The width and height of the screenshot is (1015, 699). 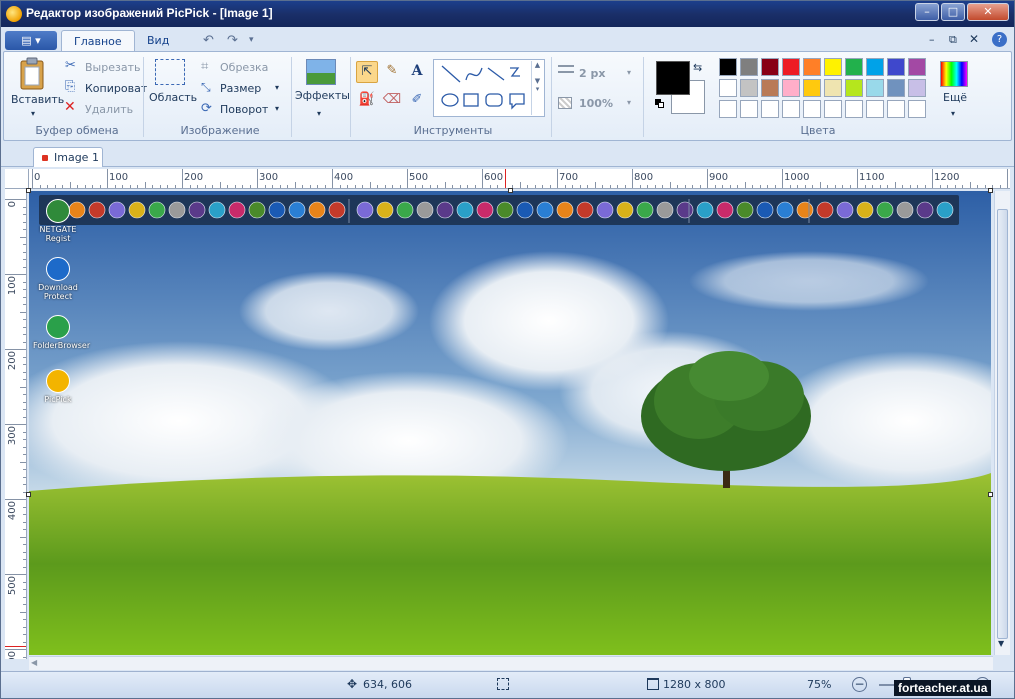 I want to click on vertical-scroll-thumb, so click(x=1002, y=424).